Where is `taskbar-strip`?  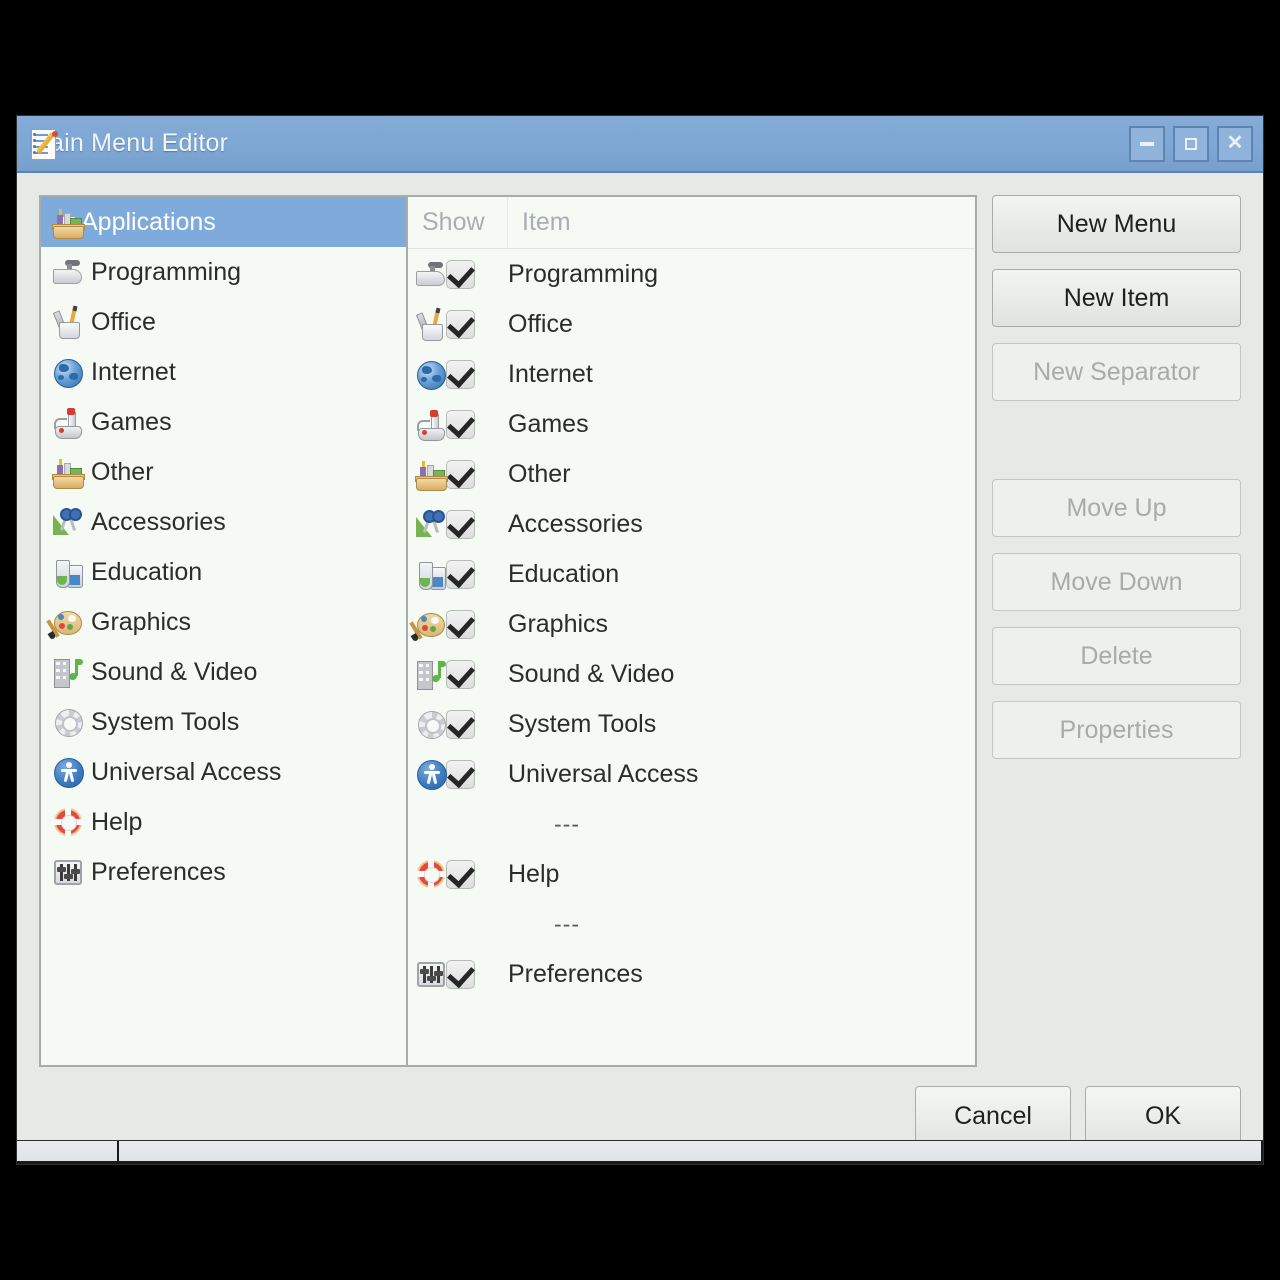
taskbar-strip is located at coordinates (640, 1152).